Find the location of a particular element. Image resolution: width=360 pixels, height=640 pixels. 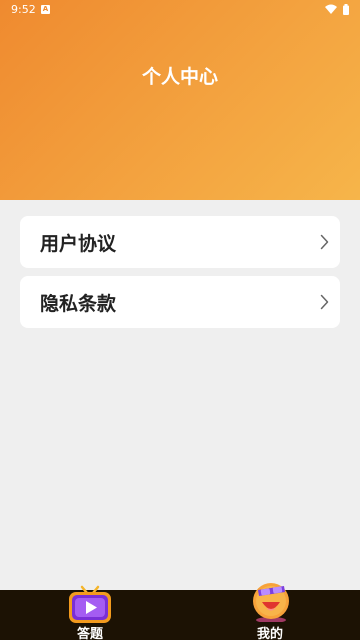

tab-mine: 我的 is located at coordinates (270, 611).